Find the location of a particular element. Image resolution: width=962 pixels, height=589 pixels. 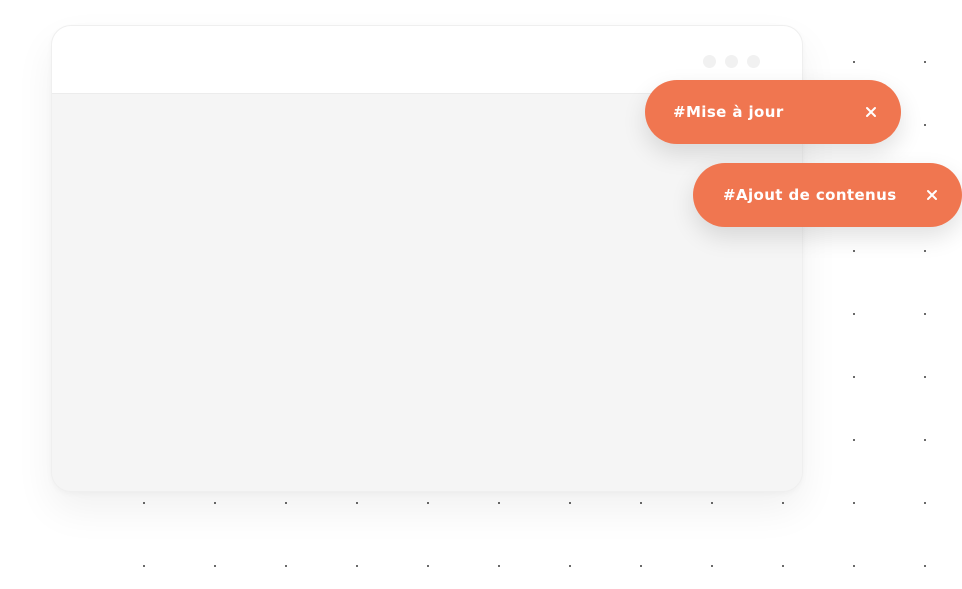

tag-chip-ajout-de-contenus: #Ajout de contenus is located at coordinates (827, 195).